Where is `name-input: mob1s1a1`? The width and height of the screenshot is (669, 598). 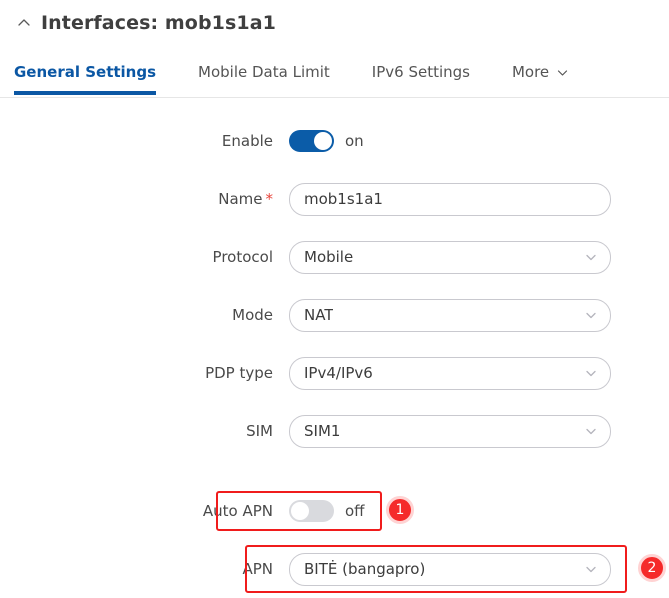
name-input: mob1s1a1 is located at coordinates (450, 199).